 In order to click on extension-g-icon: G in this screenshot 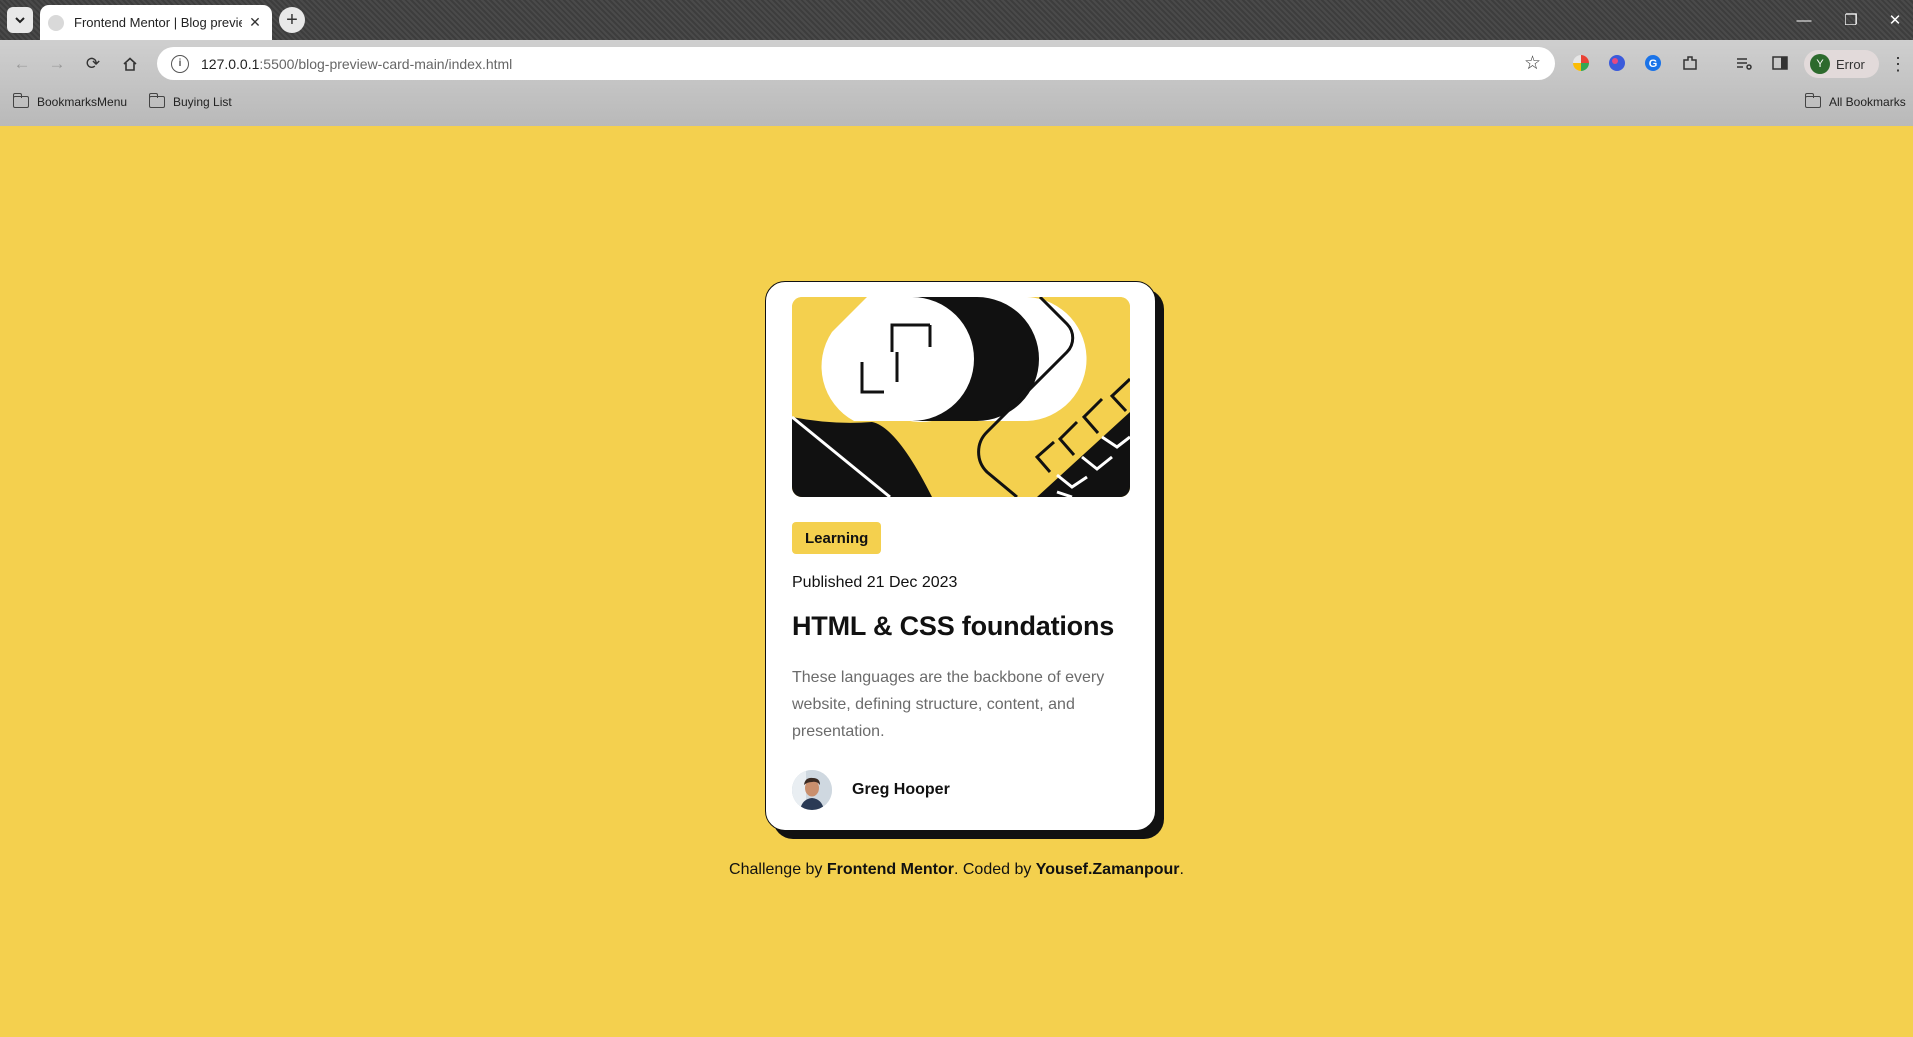, I will do `click(1653, 63)`.